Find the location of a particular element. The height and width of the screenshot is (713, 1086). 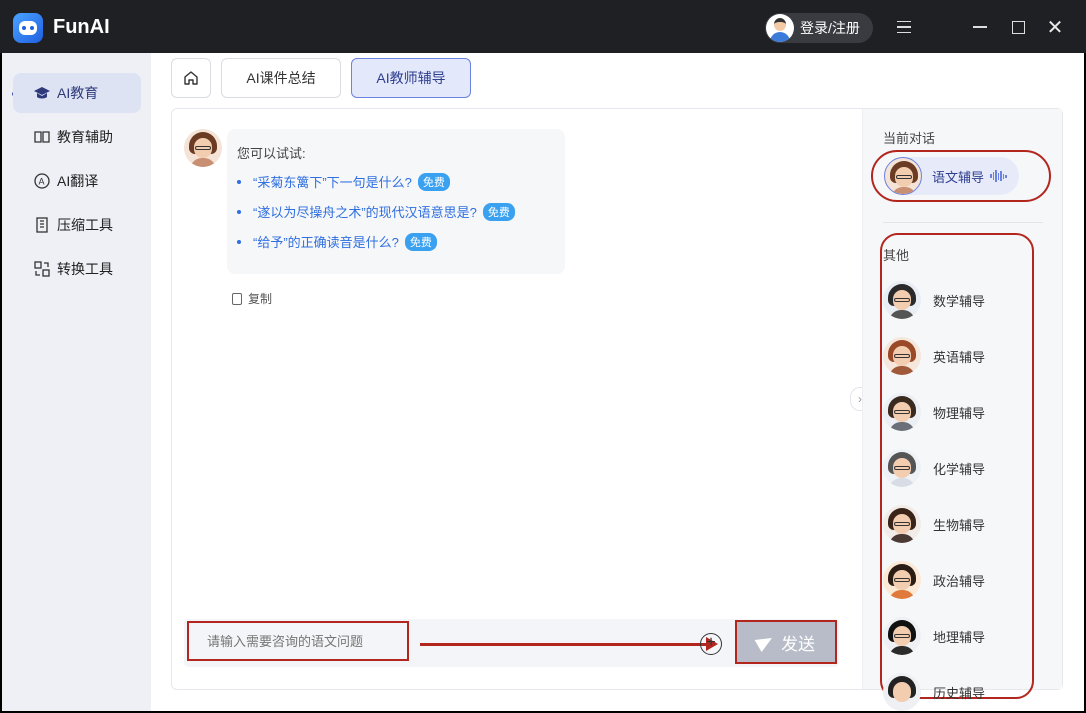

app-name: FunAI is located at coordinates (81, 27).